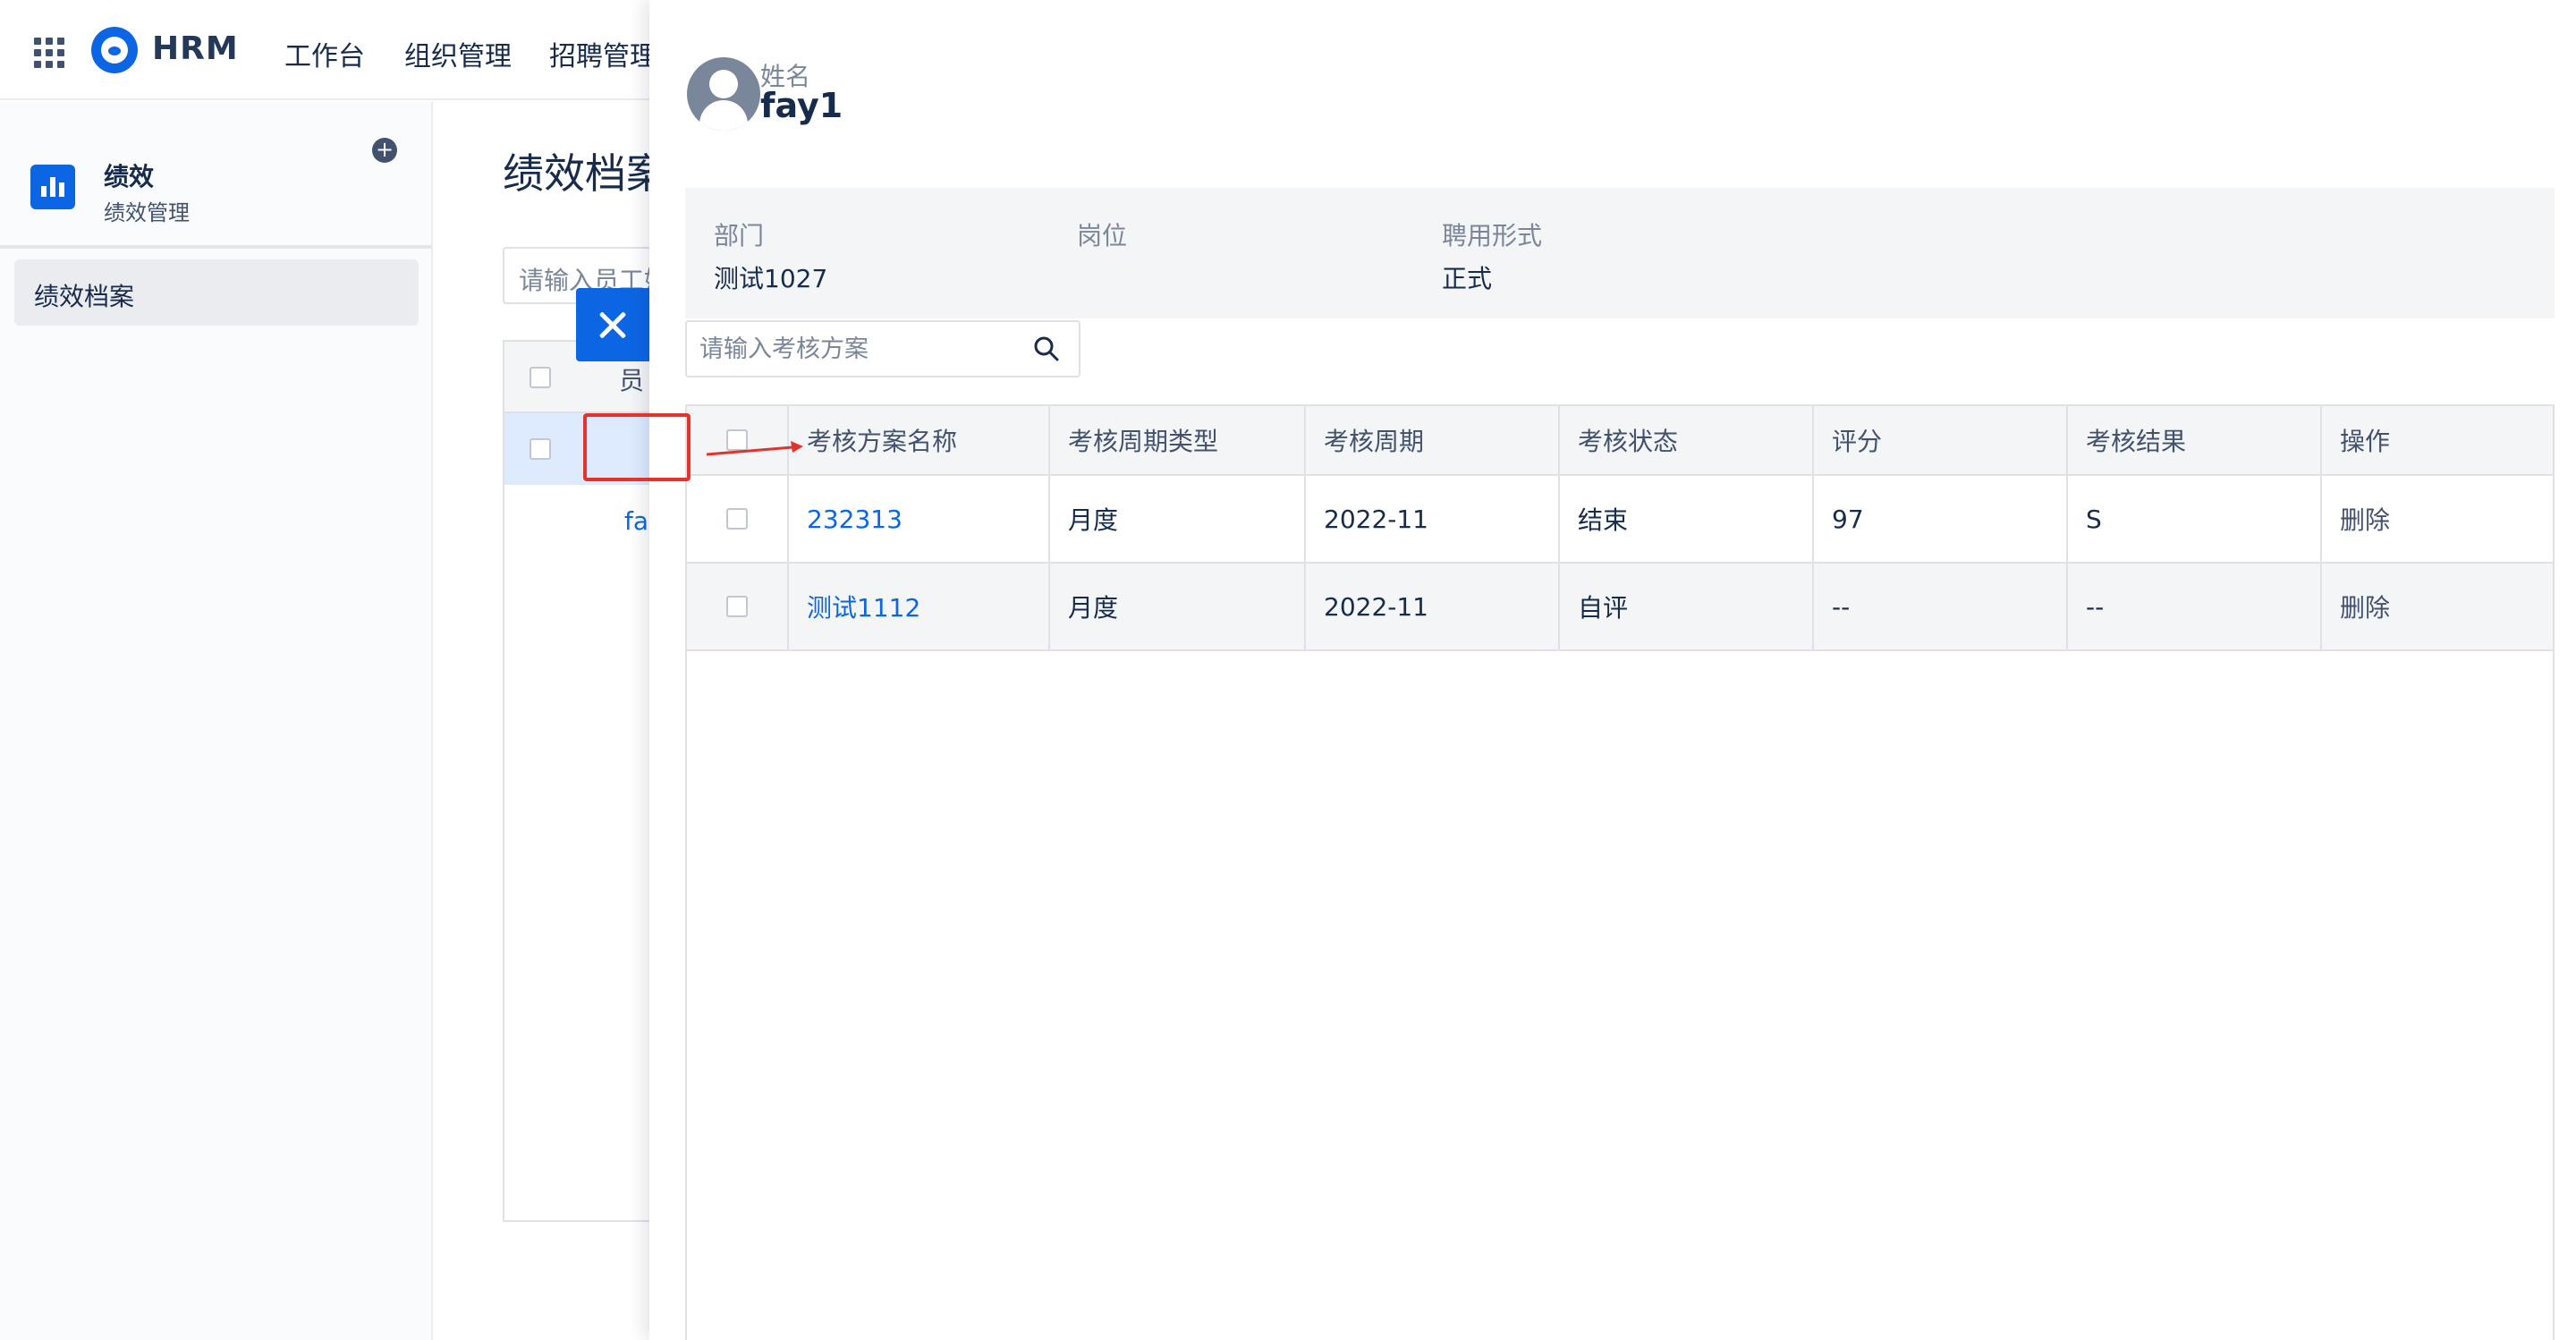 This screenshot has width=2576, height=1340. Describe the element at coordinates (147, 212) in the screenshot. I see `sidebar-module-subtitle: 绩效管理` at that location.